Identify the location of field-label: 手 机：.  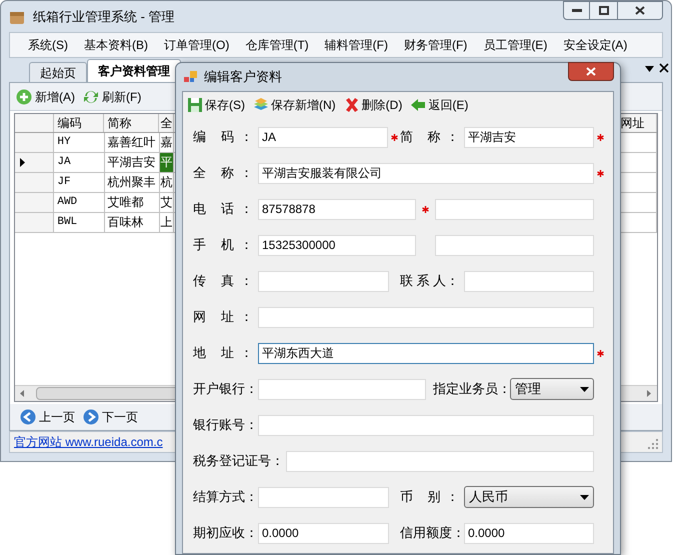
(223, 245).